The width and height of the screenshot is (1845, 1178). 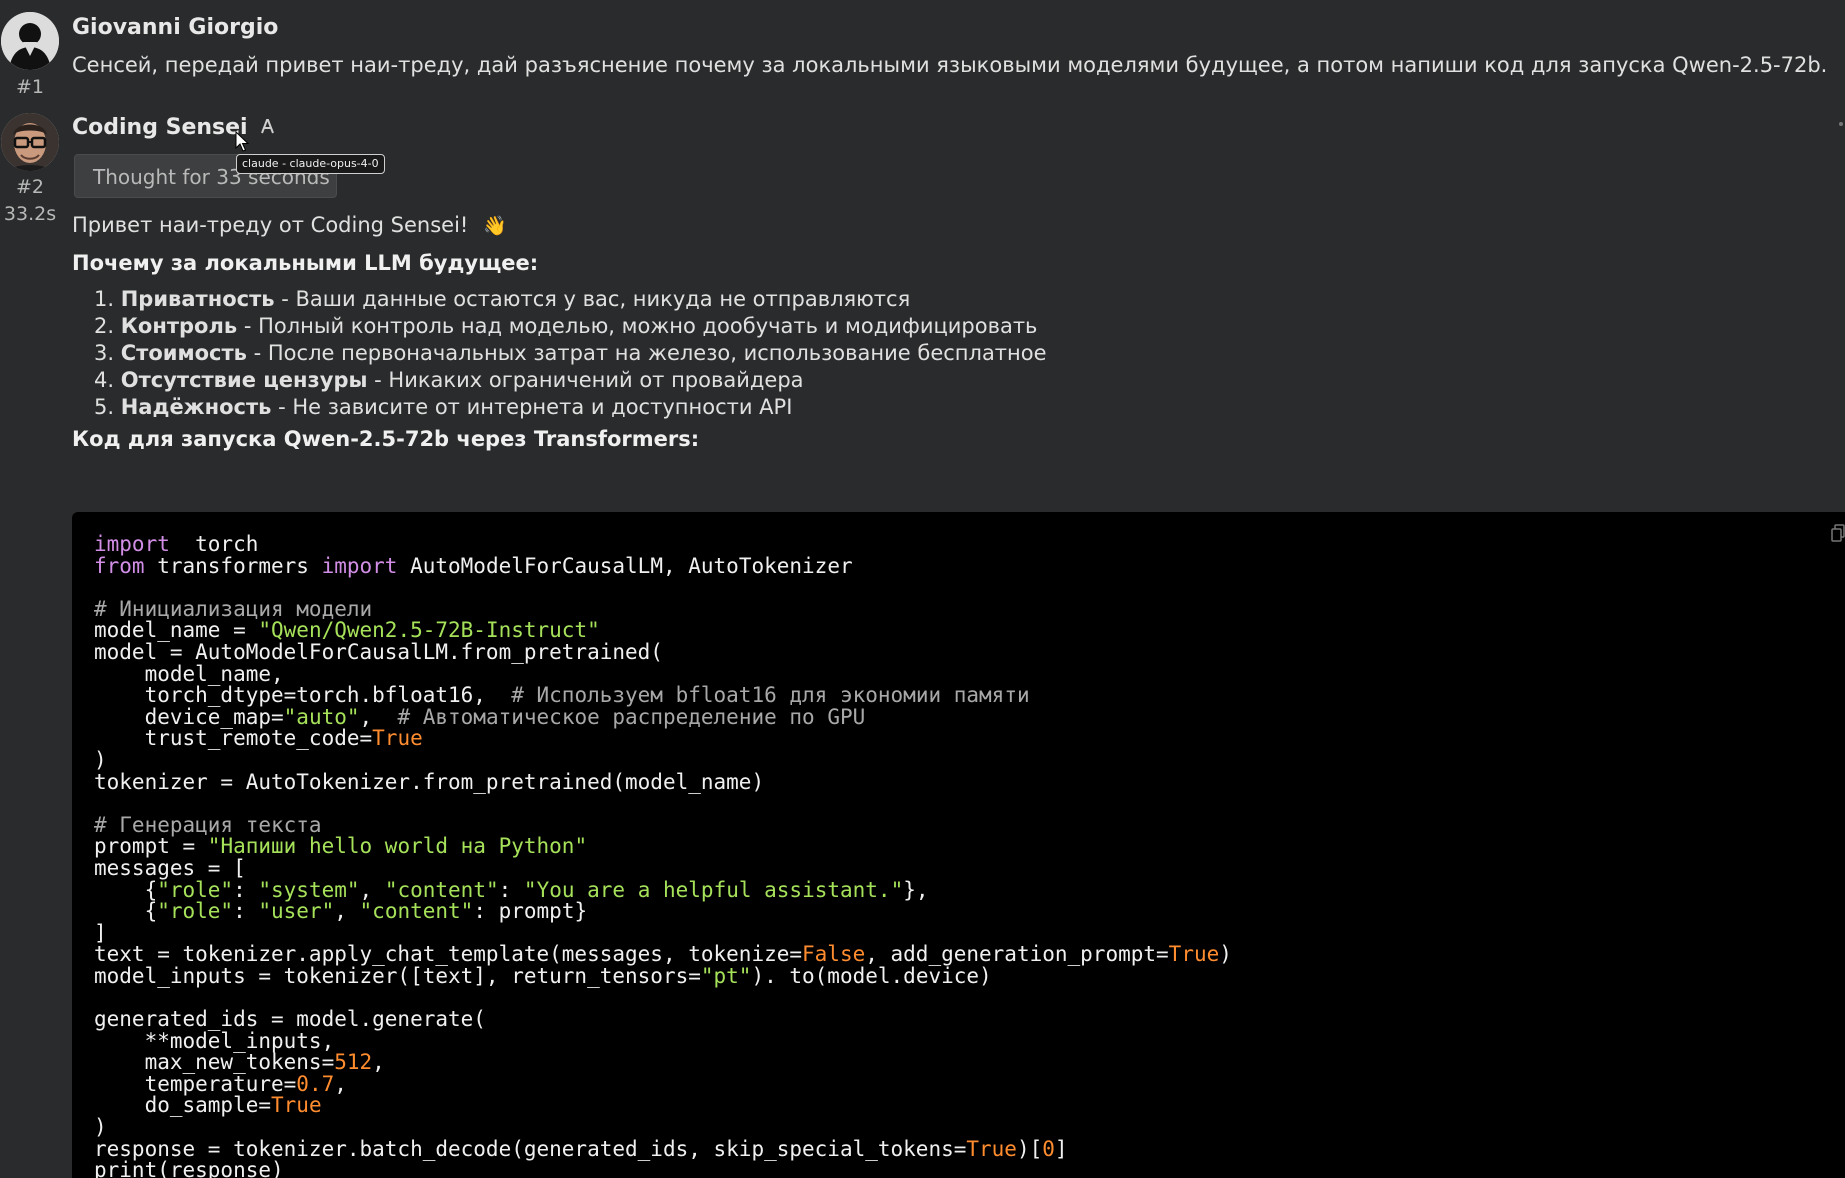 What do you see at coordinates (189, 1168) in the screenshot?
I see `code-token: print(response)` at bounding box center [189, 1168].